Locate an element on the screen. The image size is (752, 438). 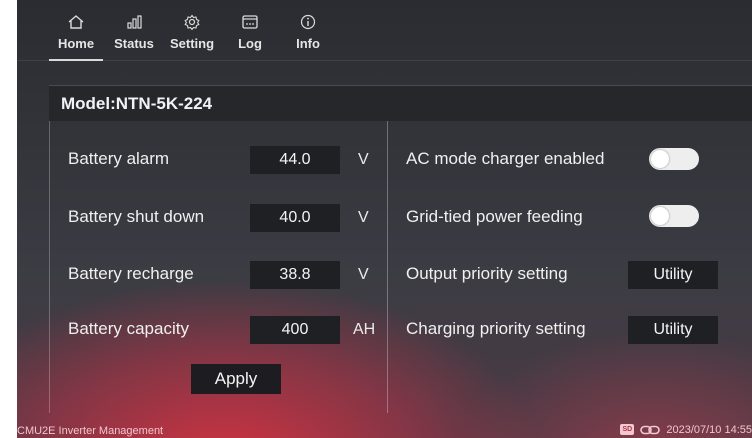
info-icon is located at coordinates (308, 22).